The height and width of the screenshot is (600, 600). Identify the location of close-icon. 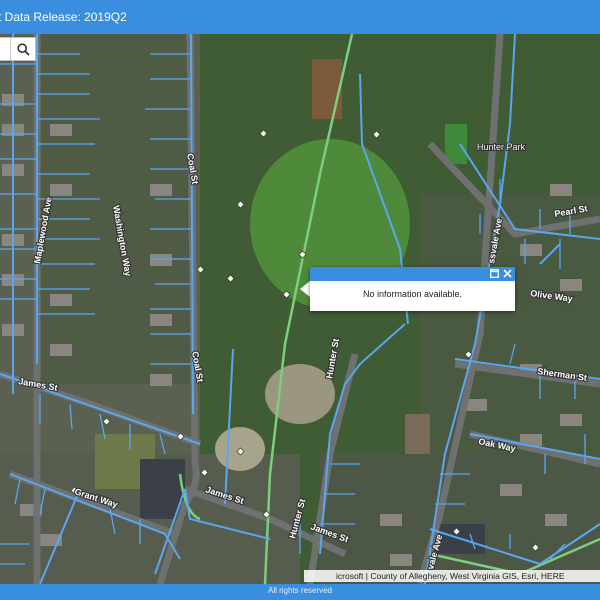
(507, 273).